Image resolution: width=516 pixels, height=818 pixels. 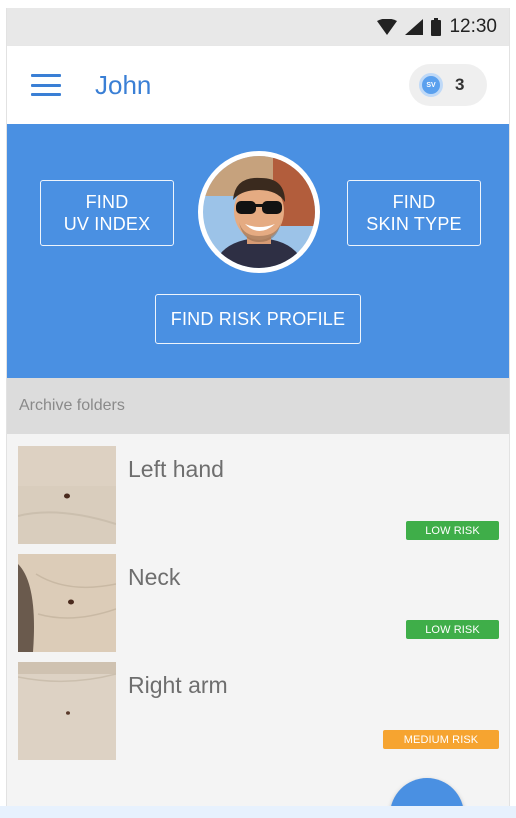 What do you see at coordinates (258, 705) in the screenshot?
I see `list-item-right-arm: Right arm MEDIUM RISK` at bounding box center [258, 705].